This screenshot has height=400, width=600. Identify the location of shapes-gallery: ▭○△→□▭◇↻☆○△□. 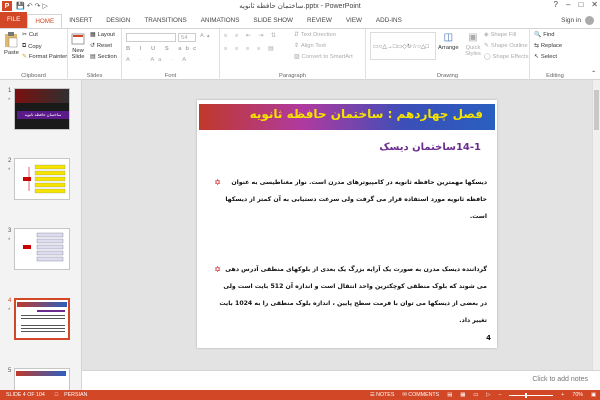
(403, 46).